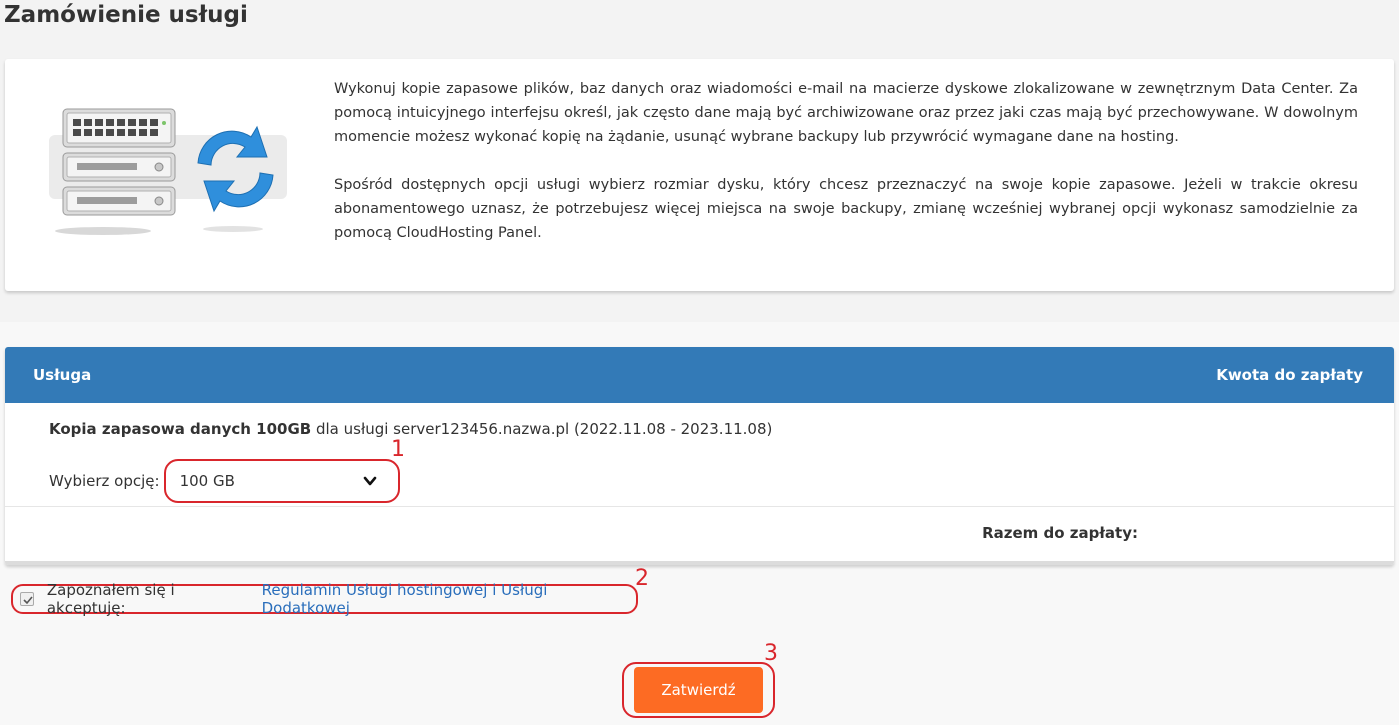  What do you see at coordinates (180, 429) in the screenshot?
I see `service-name: Kopia zapasowa danych 100GB` at bounding box center [180, 429].